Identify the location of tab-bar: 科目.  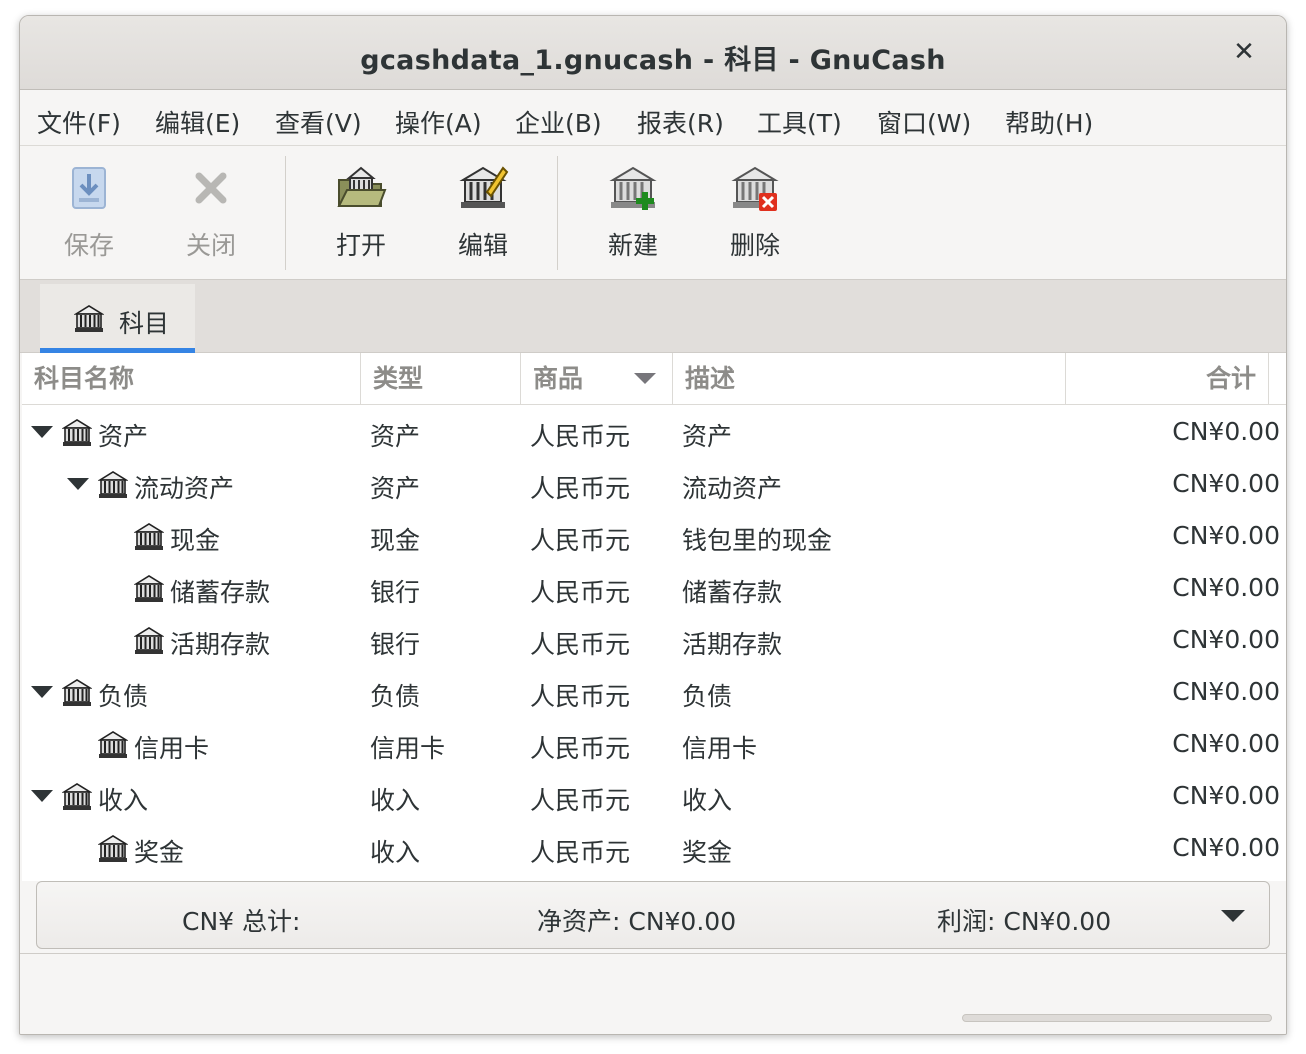
(653, 316).